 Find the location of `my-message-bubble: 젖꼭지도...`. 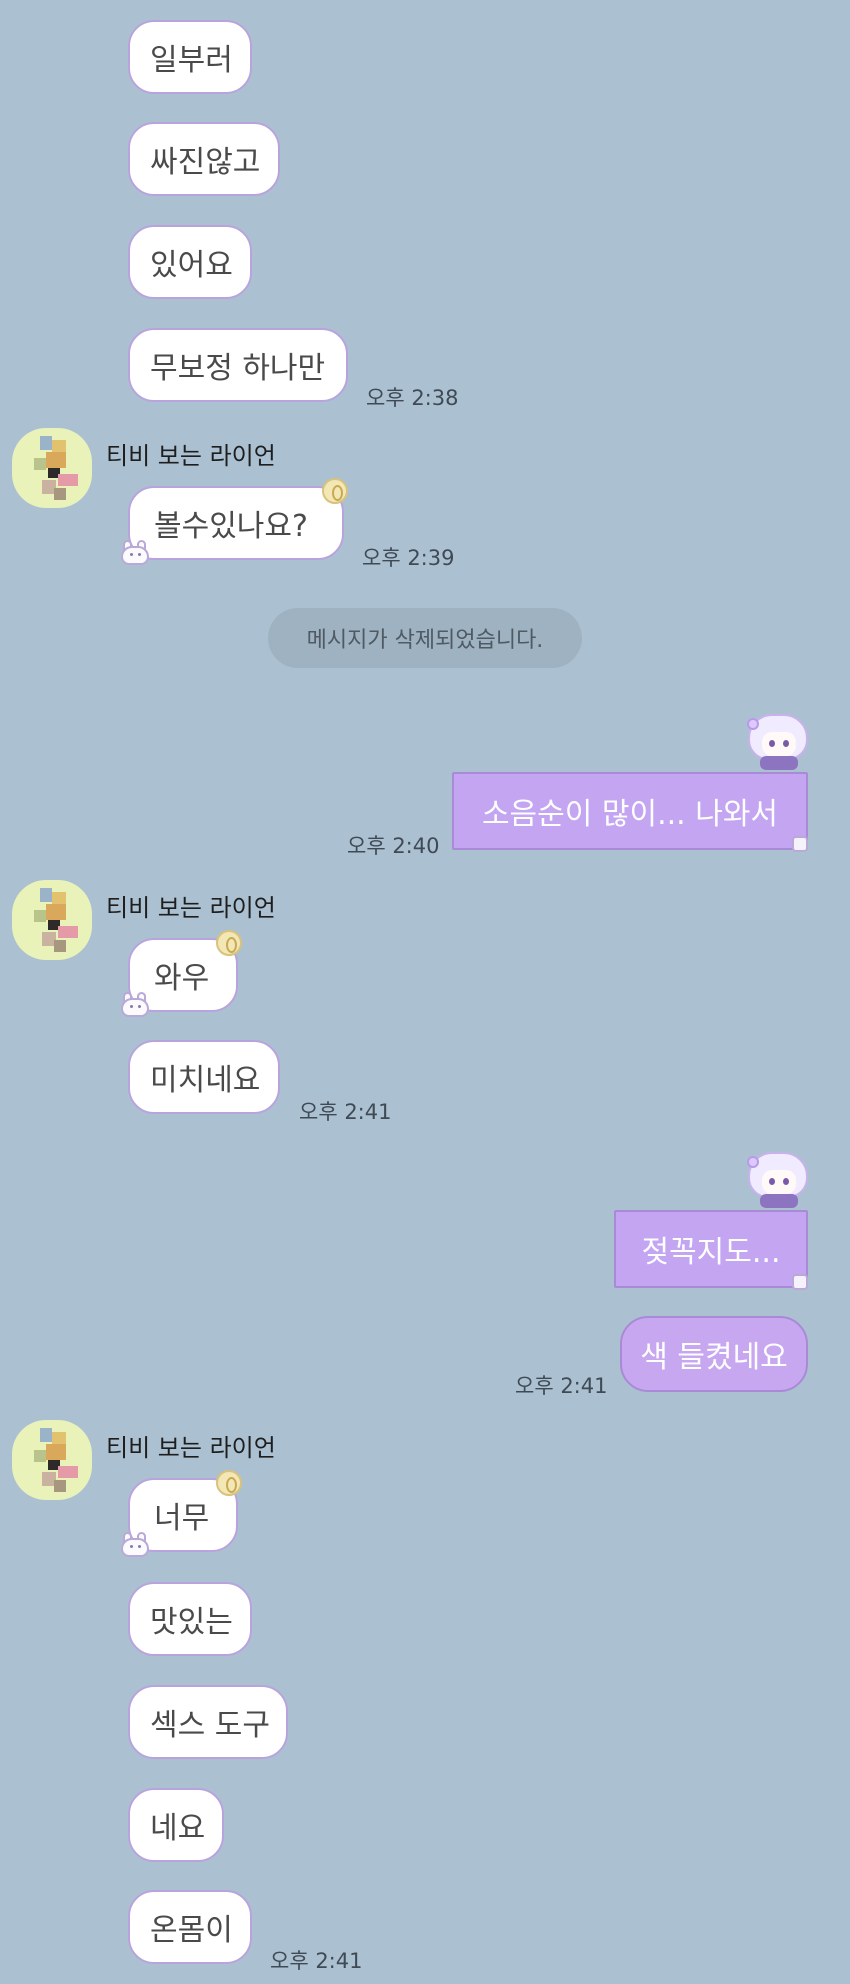

my-message-bubble: 젖꼭지도... is located at coordinates (711, 1249).